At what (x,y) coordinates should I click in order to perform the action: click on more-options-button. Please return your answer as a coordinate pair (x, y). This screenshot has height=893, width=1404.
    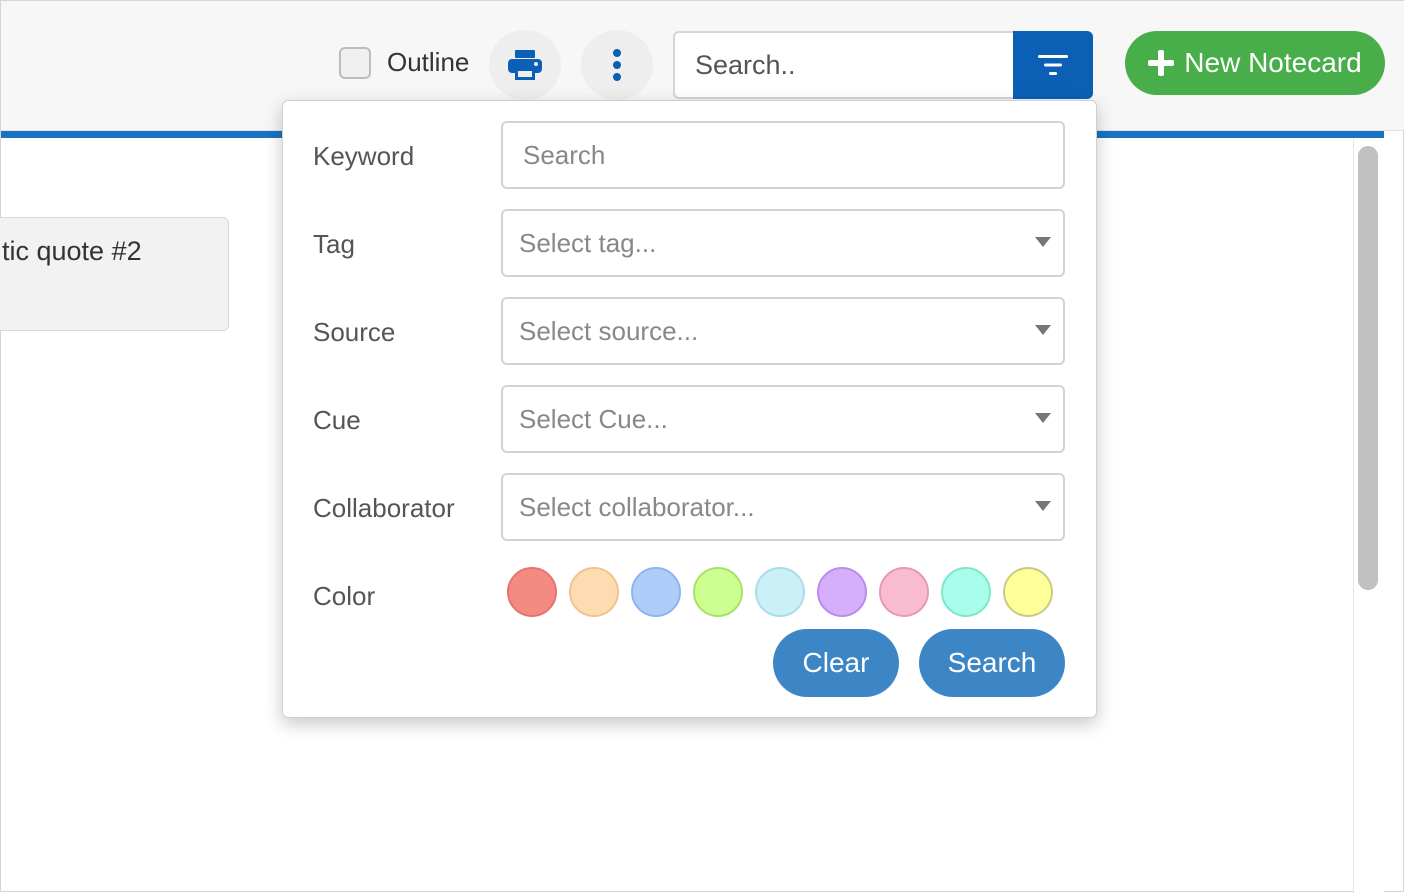
    Looking at the image, I should click on (617, 65).